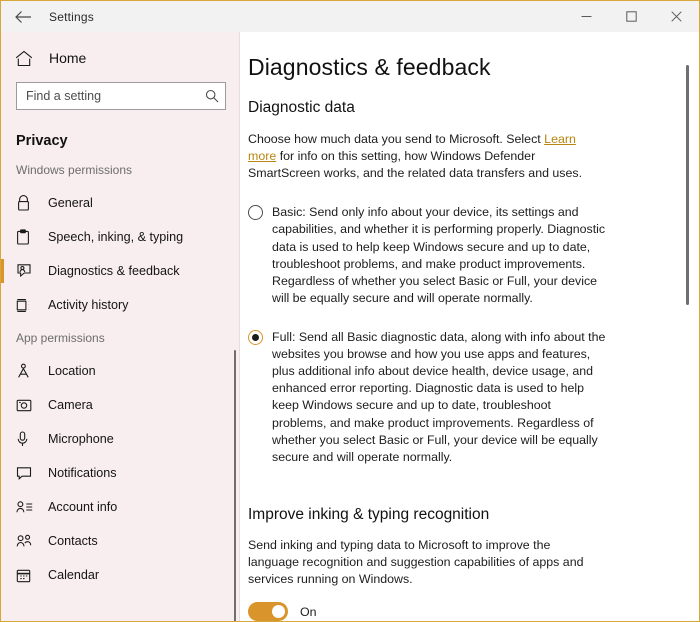 This screenshot has height=622, width=700. Describe the element at coordinates (70, 405) in the screenshot. I see `sidebar-item-label: Camera` at that location.